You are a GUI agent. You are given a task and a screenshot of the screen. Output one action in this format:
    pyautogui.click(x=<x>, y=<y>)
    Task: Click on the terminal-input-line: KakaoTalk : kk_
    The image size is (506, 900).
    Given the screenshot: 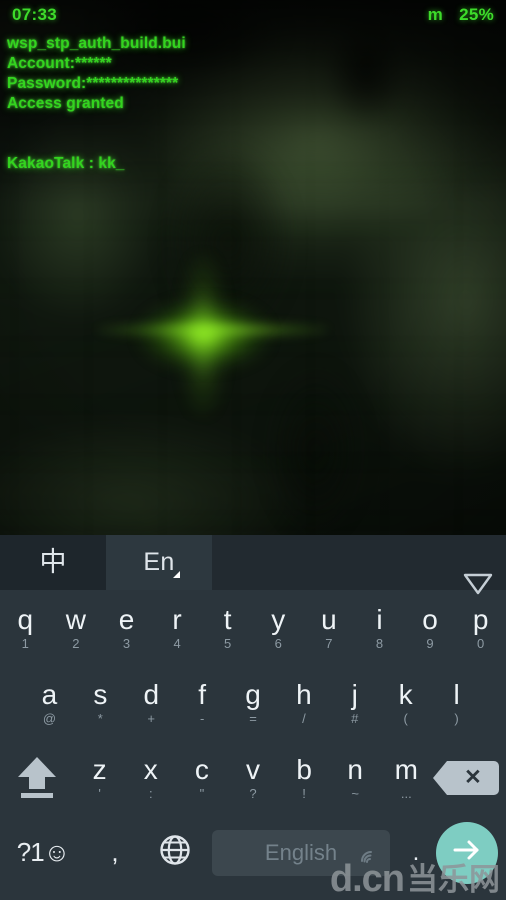 What is the action you would take?
    pyautogui.click(x=66, y=163)
    